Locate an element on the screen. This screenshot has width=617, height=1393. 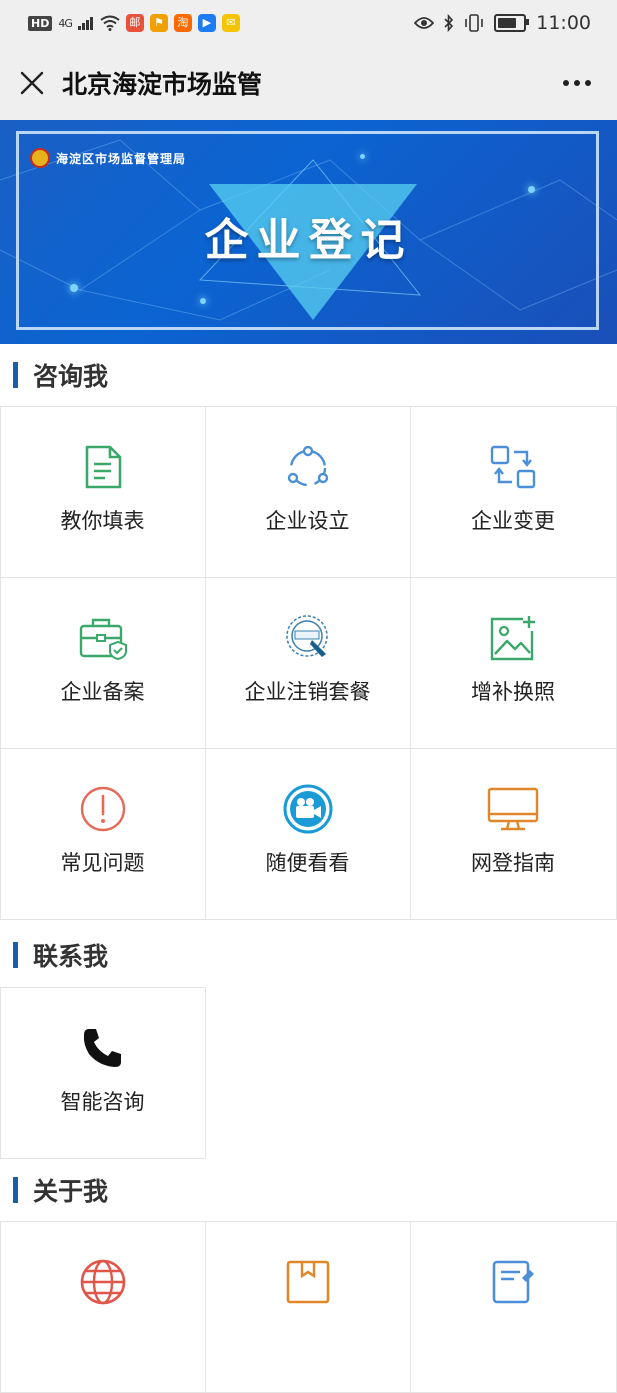
about-grid is located at coordinates (308, 1306).